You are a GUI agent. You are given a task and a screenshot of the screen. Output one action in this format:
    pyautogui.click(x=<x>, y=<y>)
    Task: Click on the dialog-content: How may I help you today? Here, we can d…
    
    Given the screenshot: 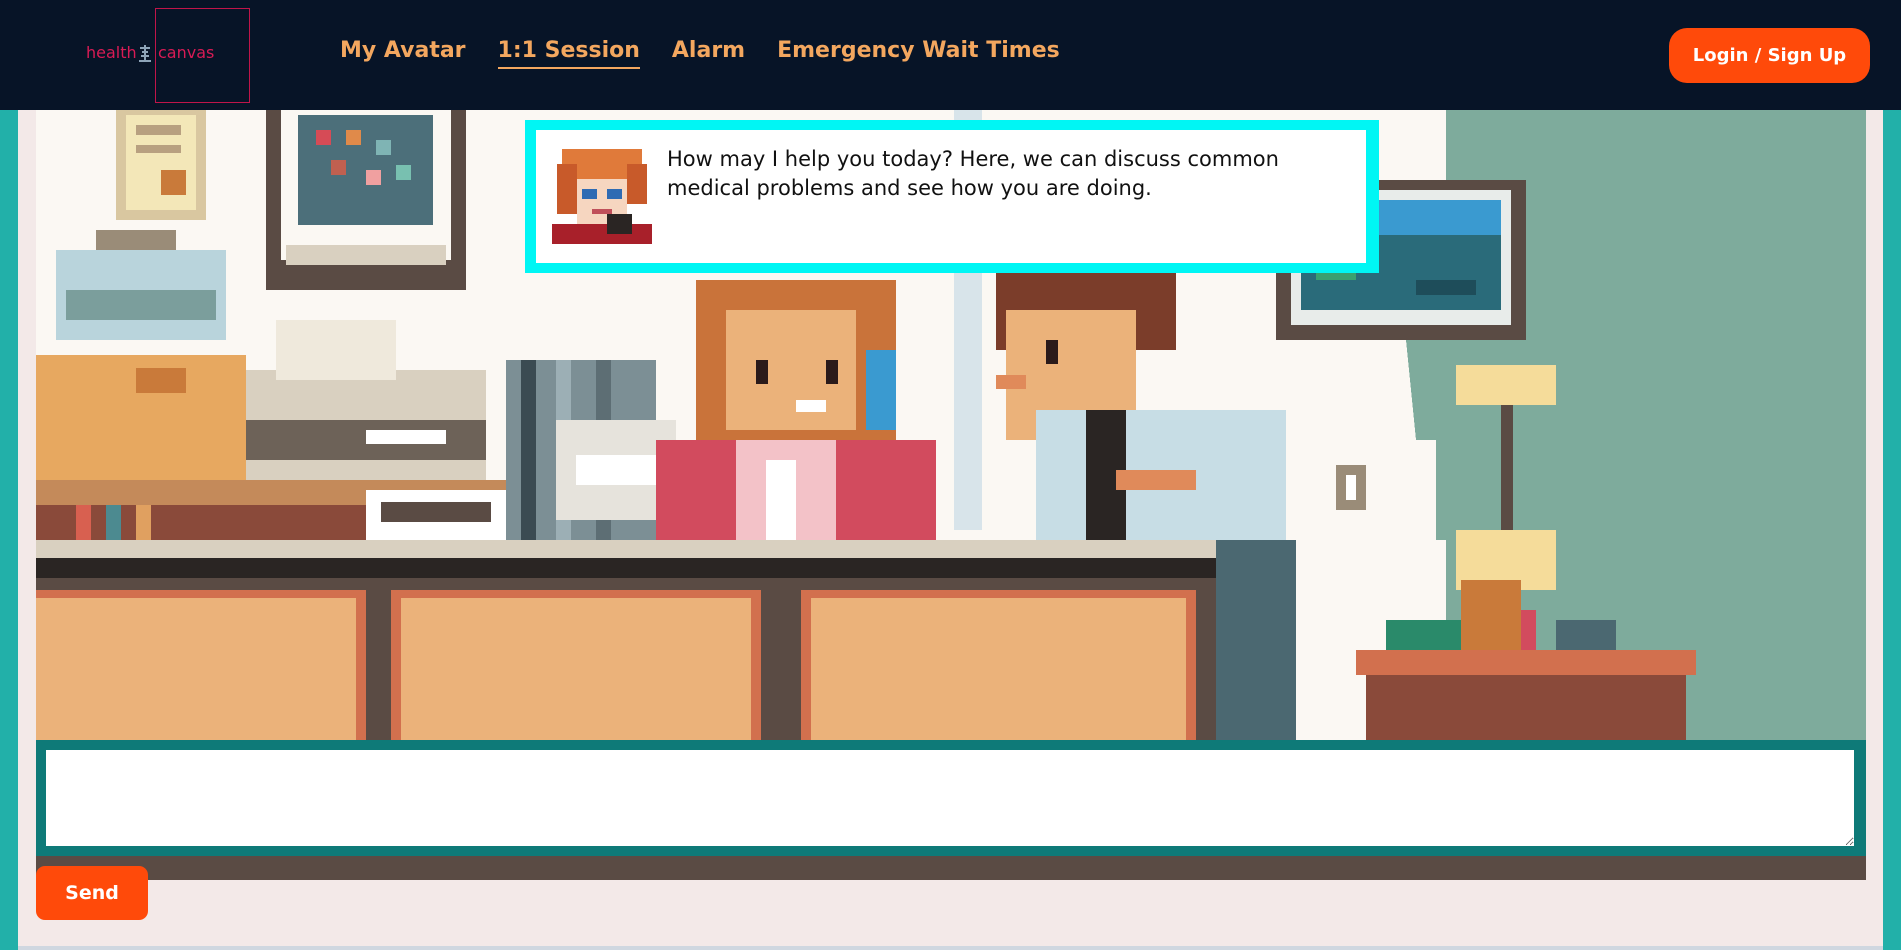 What is the action you would take?
    pyautogui.click(x=951, y=196)
    